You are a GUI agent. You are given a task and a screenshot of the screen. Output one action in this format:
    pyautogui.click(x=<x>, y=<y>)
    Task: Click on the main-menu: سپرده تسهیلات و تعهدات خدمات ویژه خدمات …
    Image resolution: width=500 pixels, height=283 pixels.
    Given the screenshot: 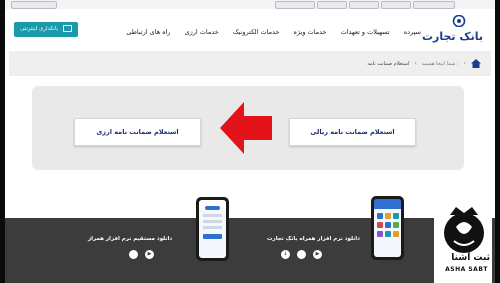 What is the action you would take?
    pyautogui.click(x=273, y=32)
    